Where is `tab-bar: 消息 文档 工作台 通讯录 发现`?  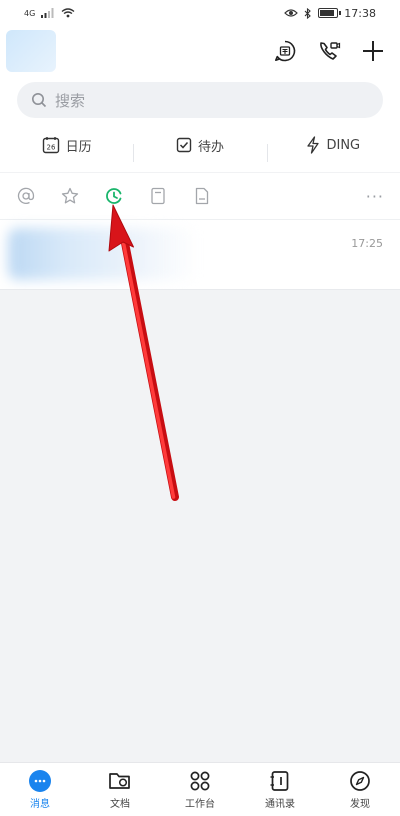 tab-bar: 消息 文档 工作台 通讯录 发现 is located at coordinates (200, 789).